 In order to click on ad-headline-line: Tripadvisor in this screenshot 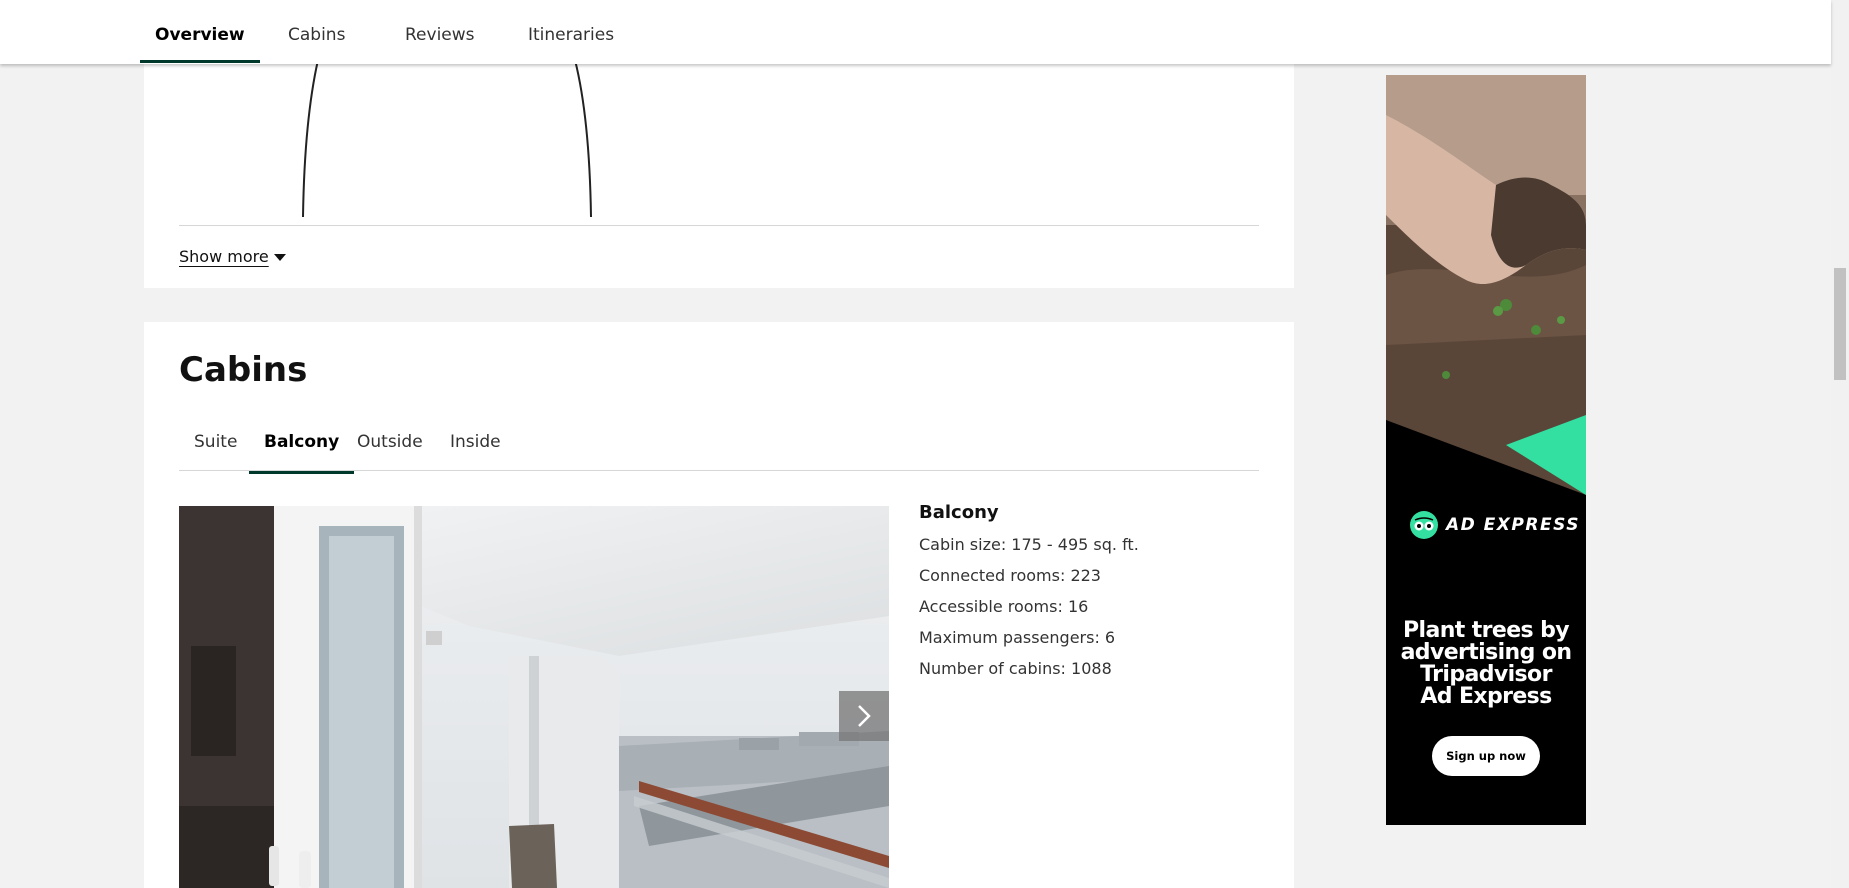, I will do `click(1486, 674)`.